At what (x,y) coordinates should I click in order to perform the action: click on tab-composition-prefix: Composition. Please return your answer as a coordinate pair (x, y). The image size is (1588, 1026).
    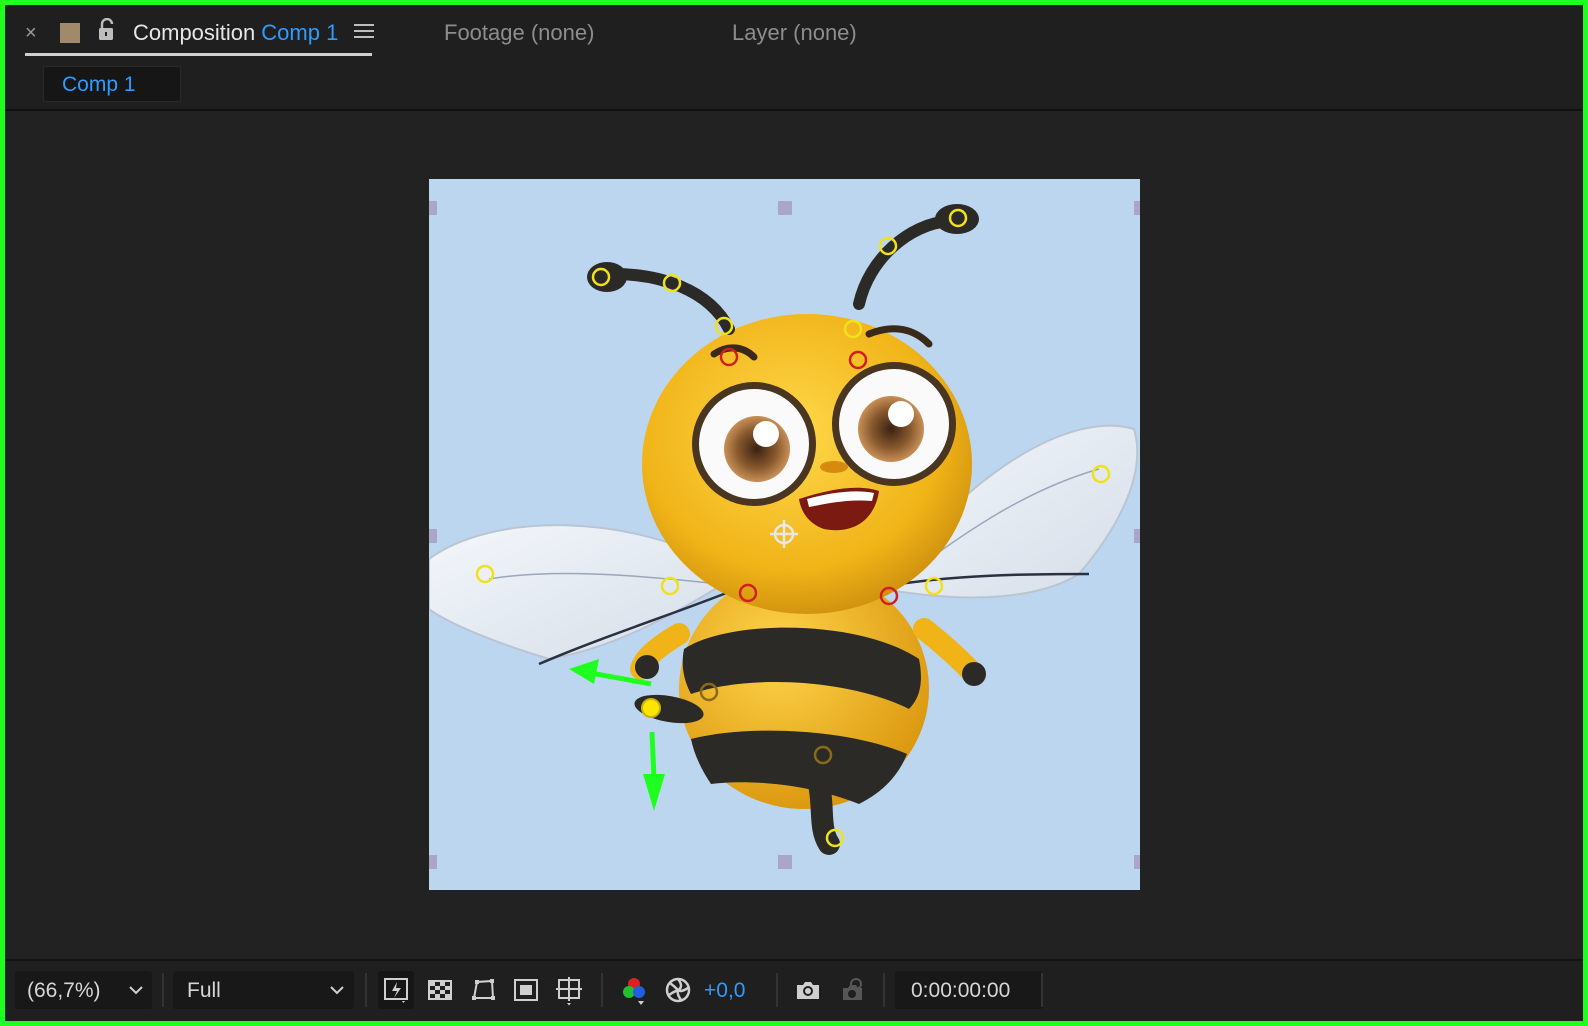
    Looking at the image, I should click on (194, 32).